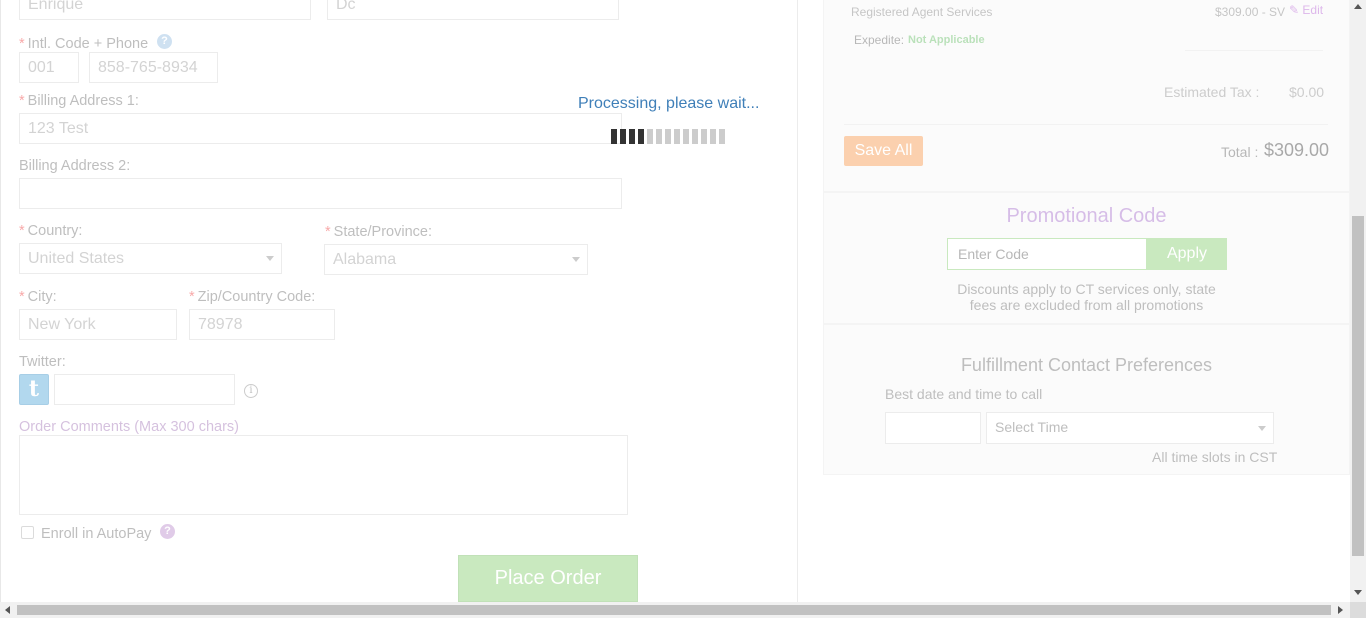 Image resolution: width=1366 pixels, height=618 pixels. What do you see at coordinates (144, 389) in the screenshot?
I see `twitter-field` at bounding box center [144, 389].